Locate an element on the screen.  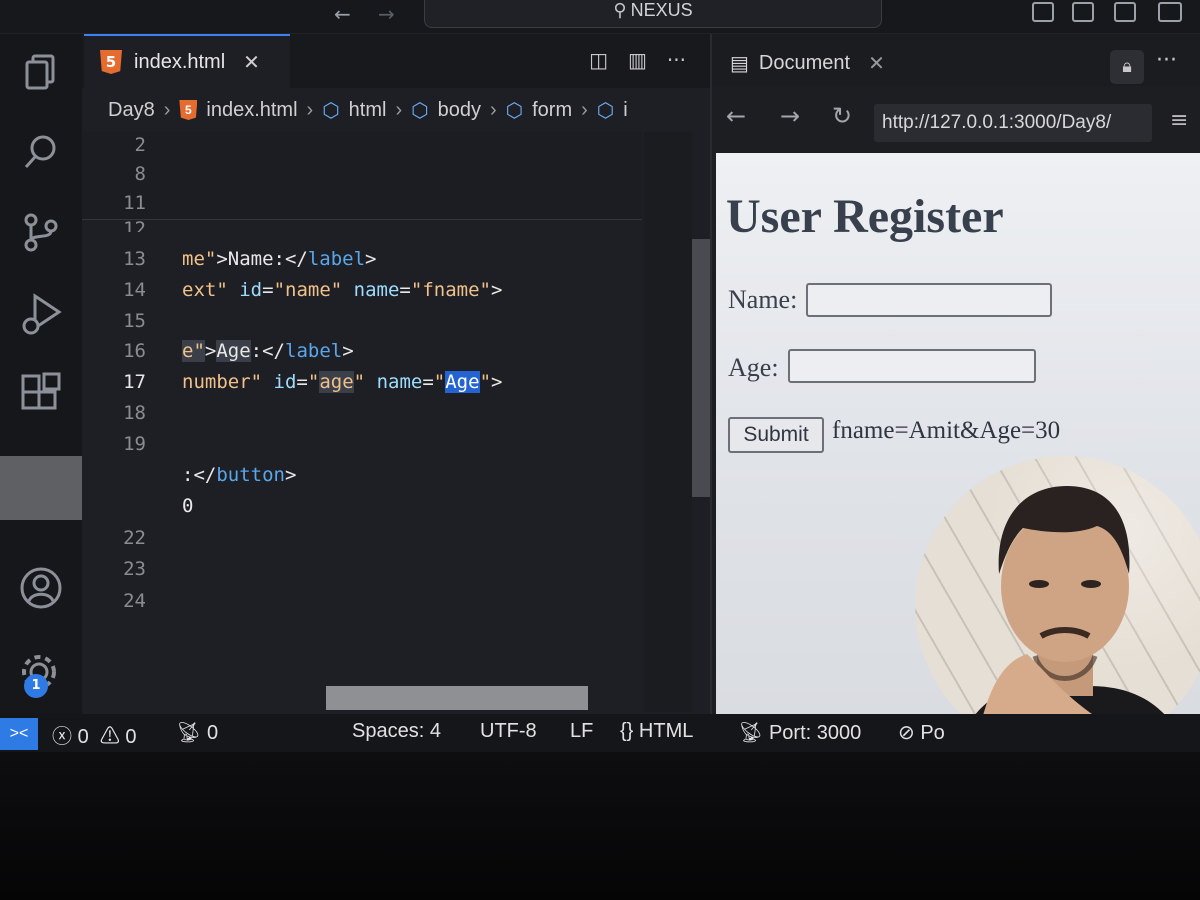
encoding-button: UTF-8 is located at coordinates (508, 731).